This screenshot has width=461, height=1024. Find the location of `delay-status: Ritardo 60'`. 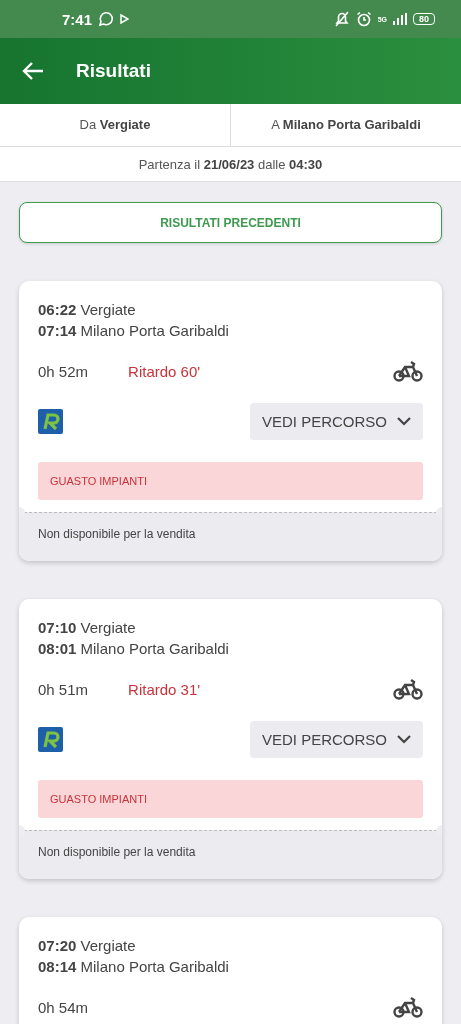

delay-status: Ritardo 60' is located at coordinates (164, 371).